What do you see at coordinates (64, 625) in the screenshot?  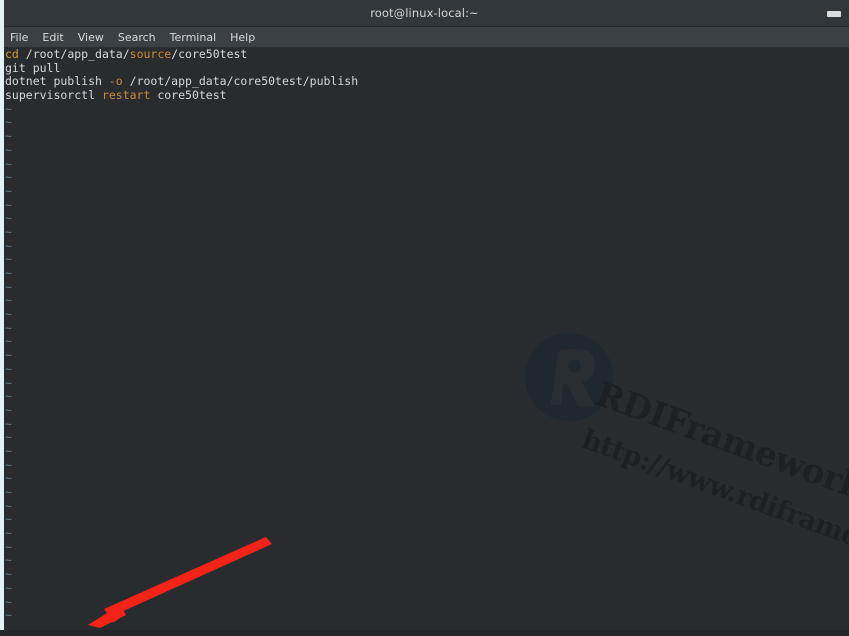 I see `vim-command-line: :set ff=unix` at bounding box center [64, 625].